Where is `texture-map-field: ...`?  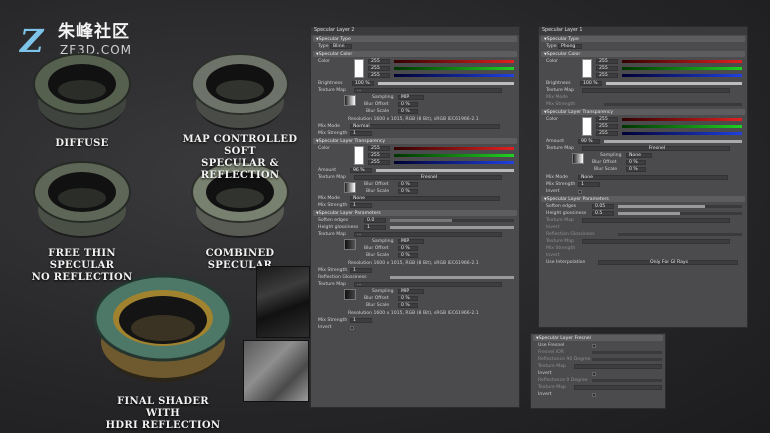
texture-map-field: ... is located at coordinates (428, 90).